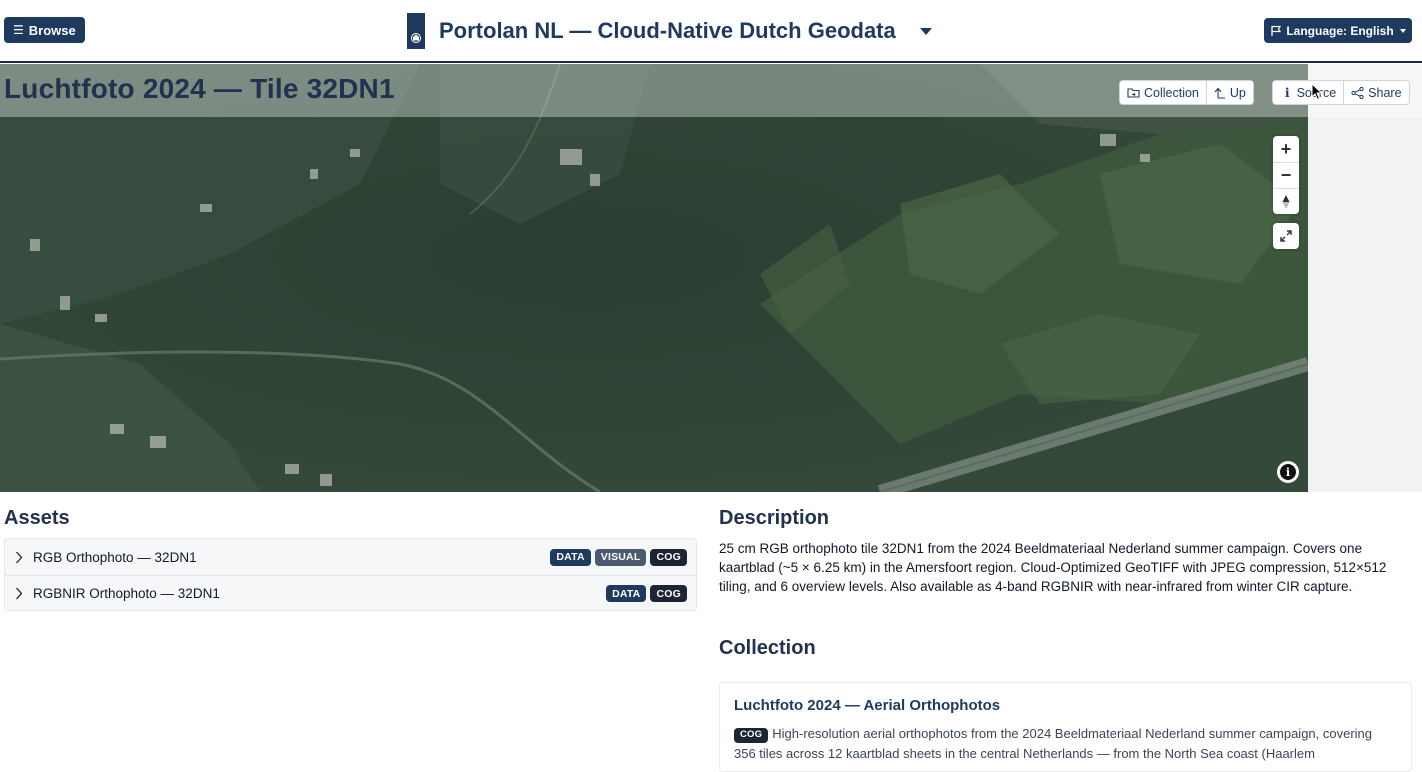  Describe the element at coordinates (126, 593) in the screenshot. I see `asset-label: RGBNIR Orthophoto — 32DN1` at that location.